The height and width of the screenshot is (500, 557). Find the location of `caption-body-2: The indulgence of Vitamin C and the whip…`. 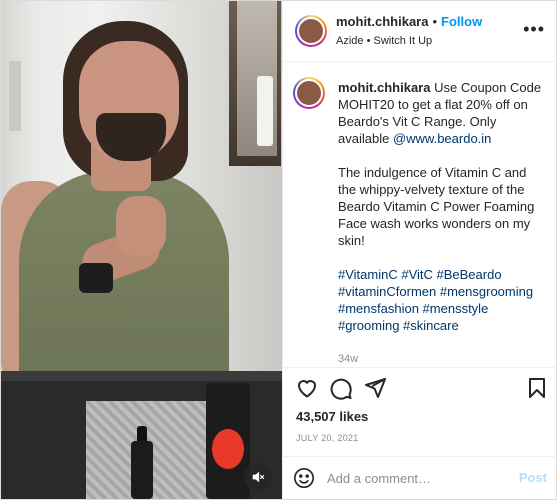

caption-body-2: The indulgence of Vitamin C and the whip… is located at coordinates (436, 206).